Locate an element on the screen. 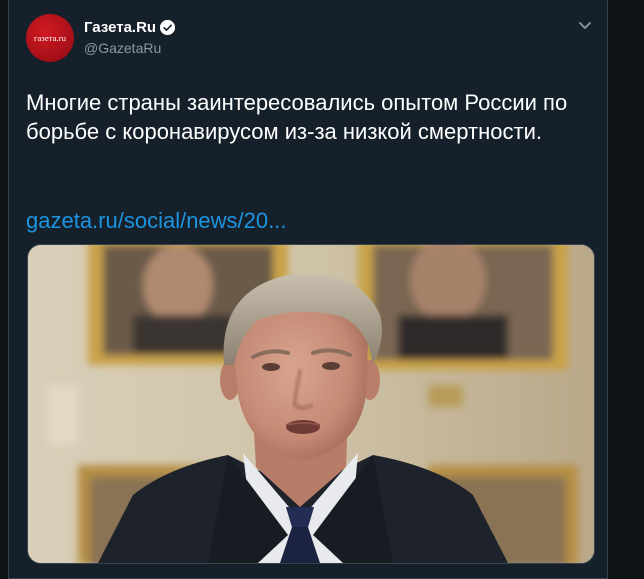  display-name-row: Газета.Ru is located at coordinates (130, 27).